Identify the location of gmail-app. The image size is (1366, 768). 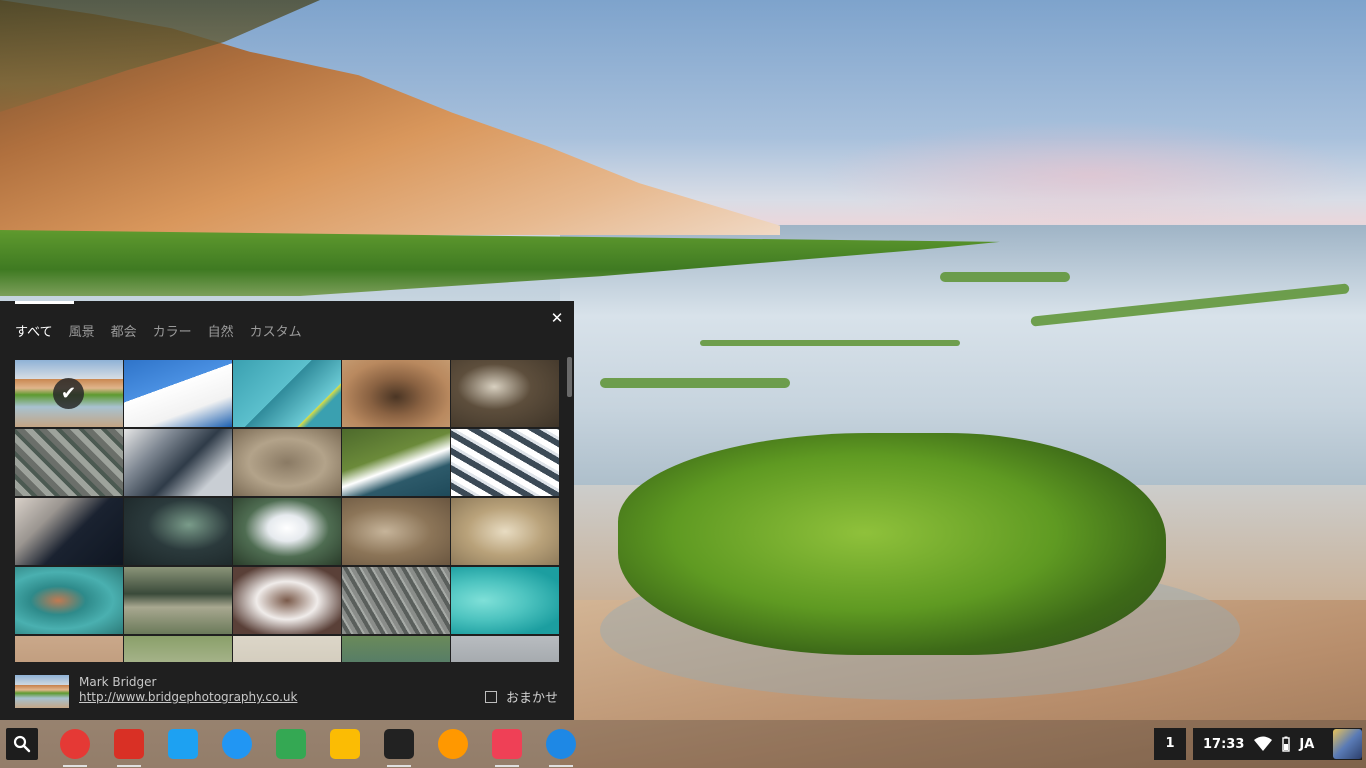
(129, 747).